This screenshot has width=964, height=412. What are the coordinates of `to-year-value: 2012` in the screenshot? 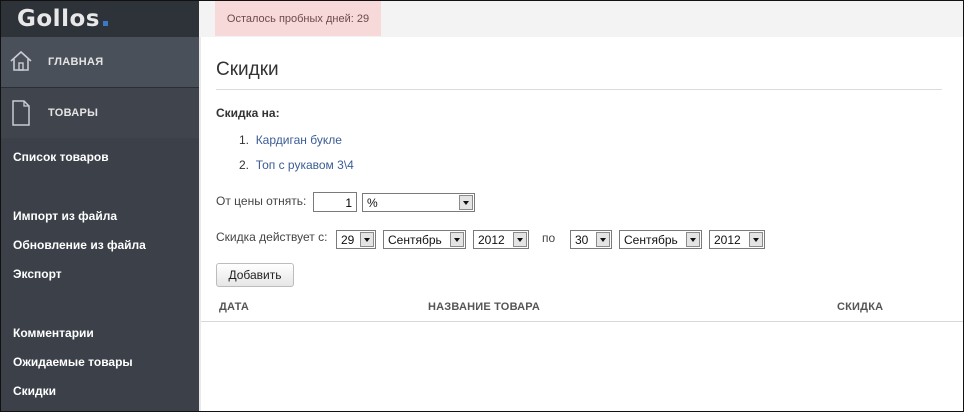 It's located at (727, 240).